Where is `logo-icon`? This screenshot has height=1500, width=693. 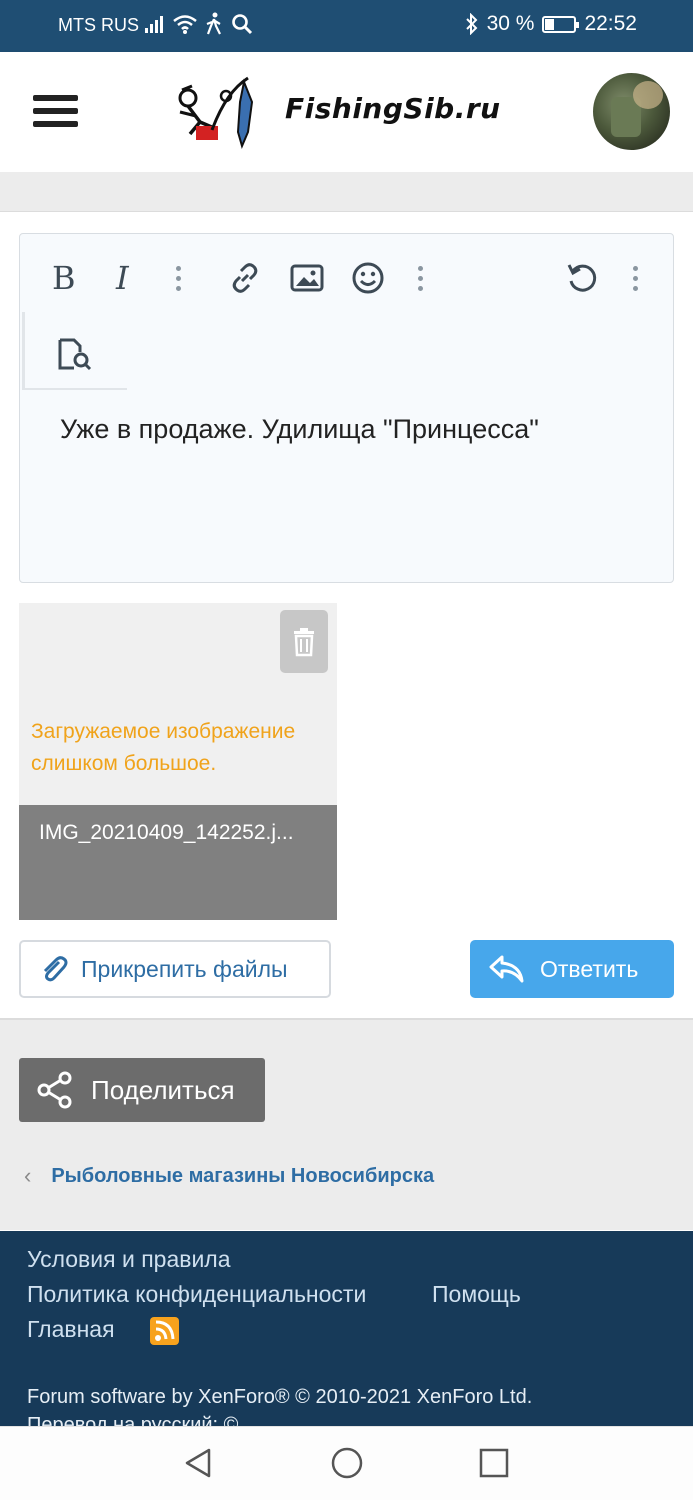
logo-icon is located at coordinates (211, 112).